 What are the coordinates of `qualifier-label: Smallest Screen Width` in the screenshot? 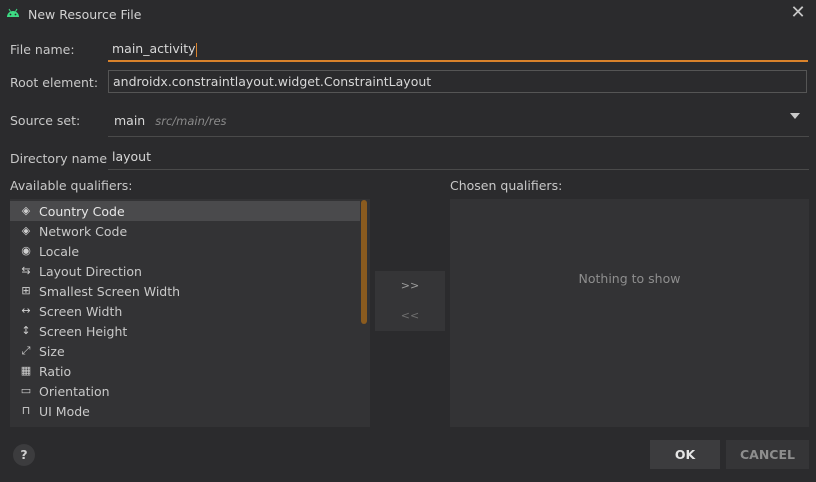 It's located at (110, 291).